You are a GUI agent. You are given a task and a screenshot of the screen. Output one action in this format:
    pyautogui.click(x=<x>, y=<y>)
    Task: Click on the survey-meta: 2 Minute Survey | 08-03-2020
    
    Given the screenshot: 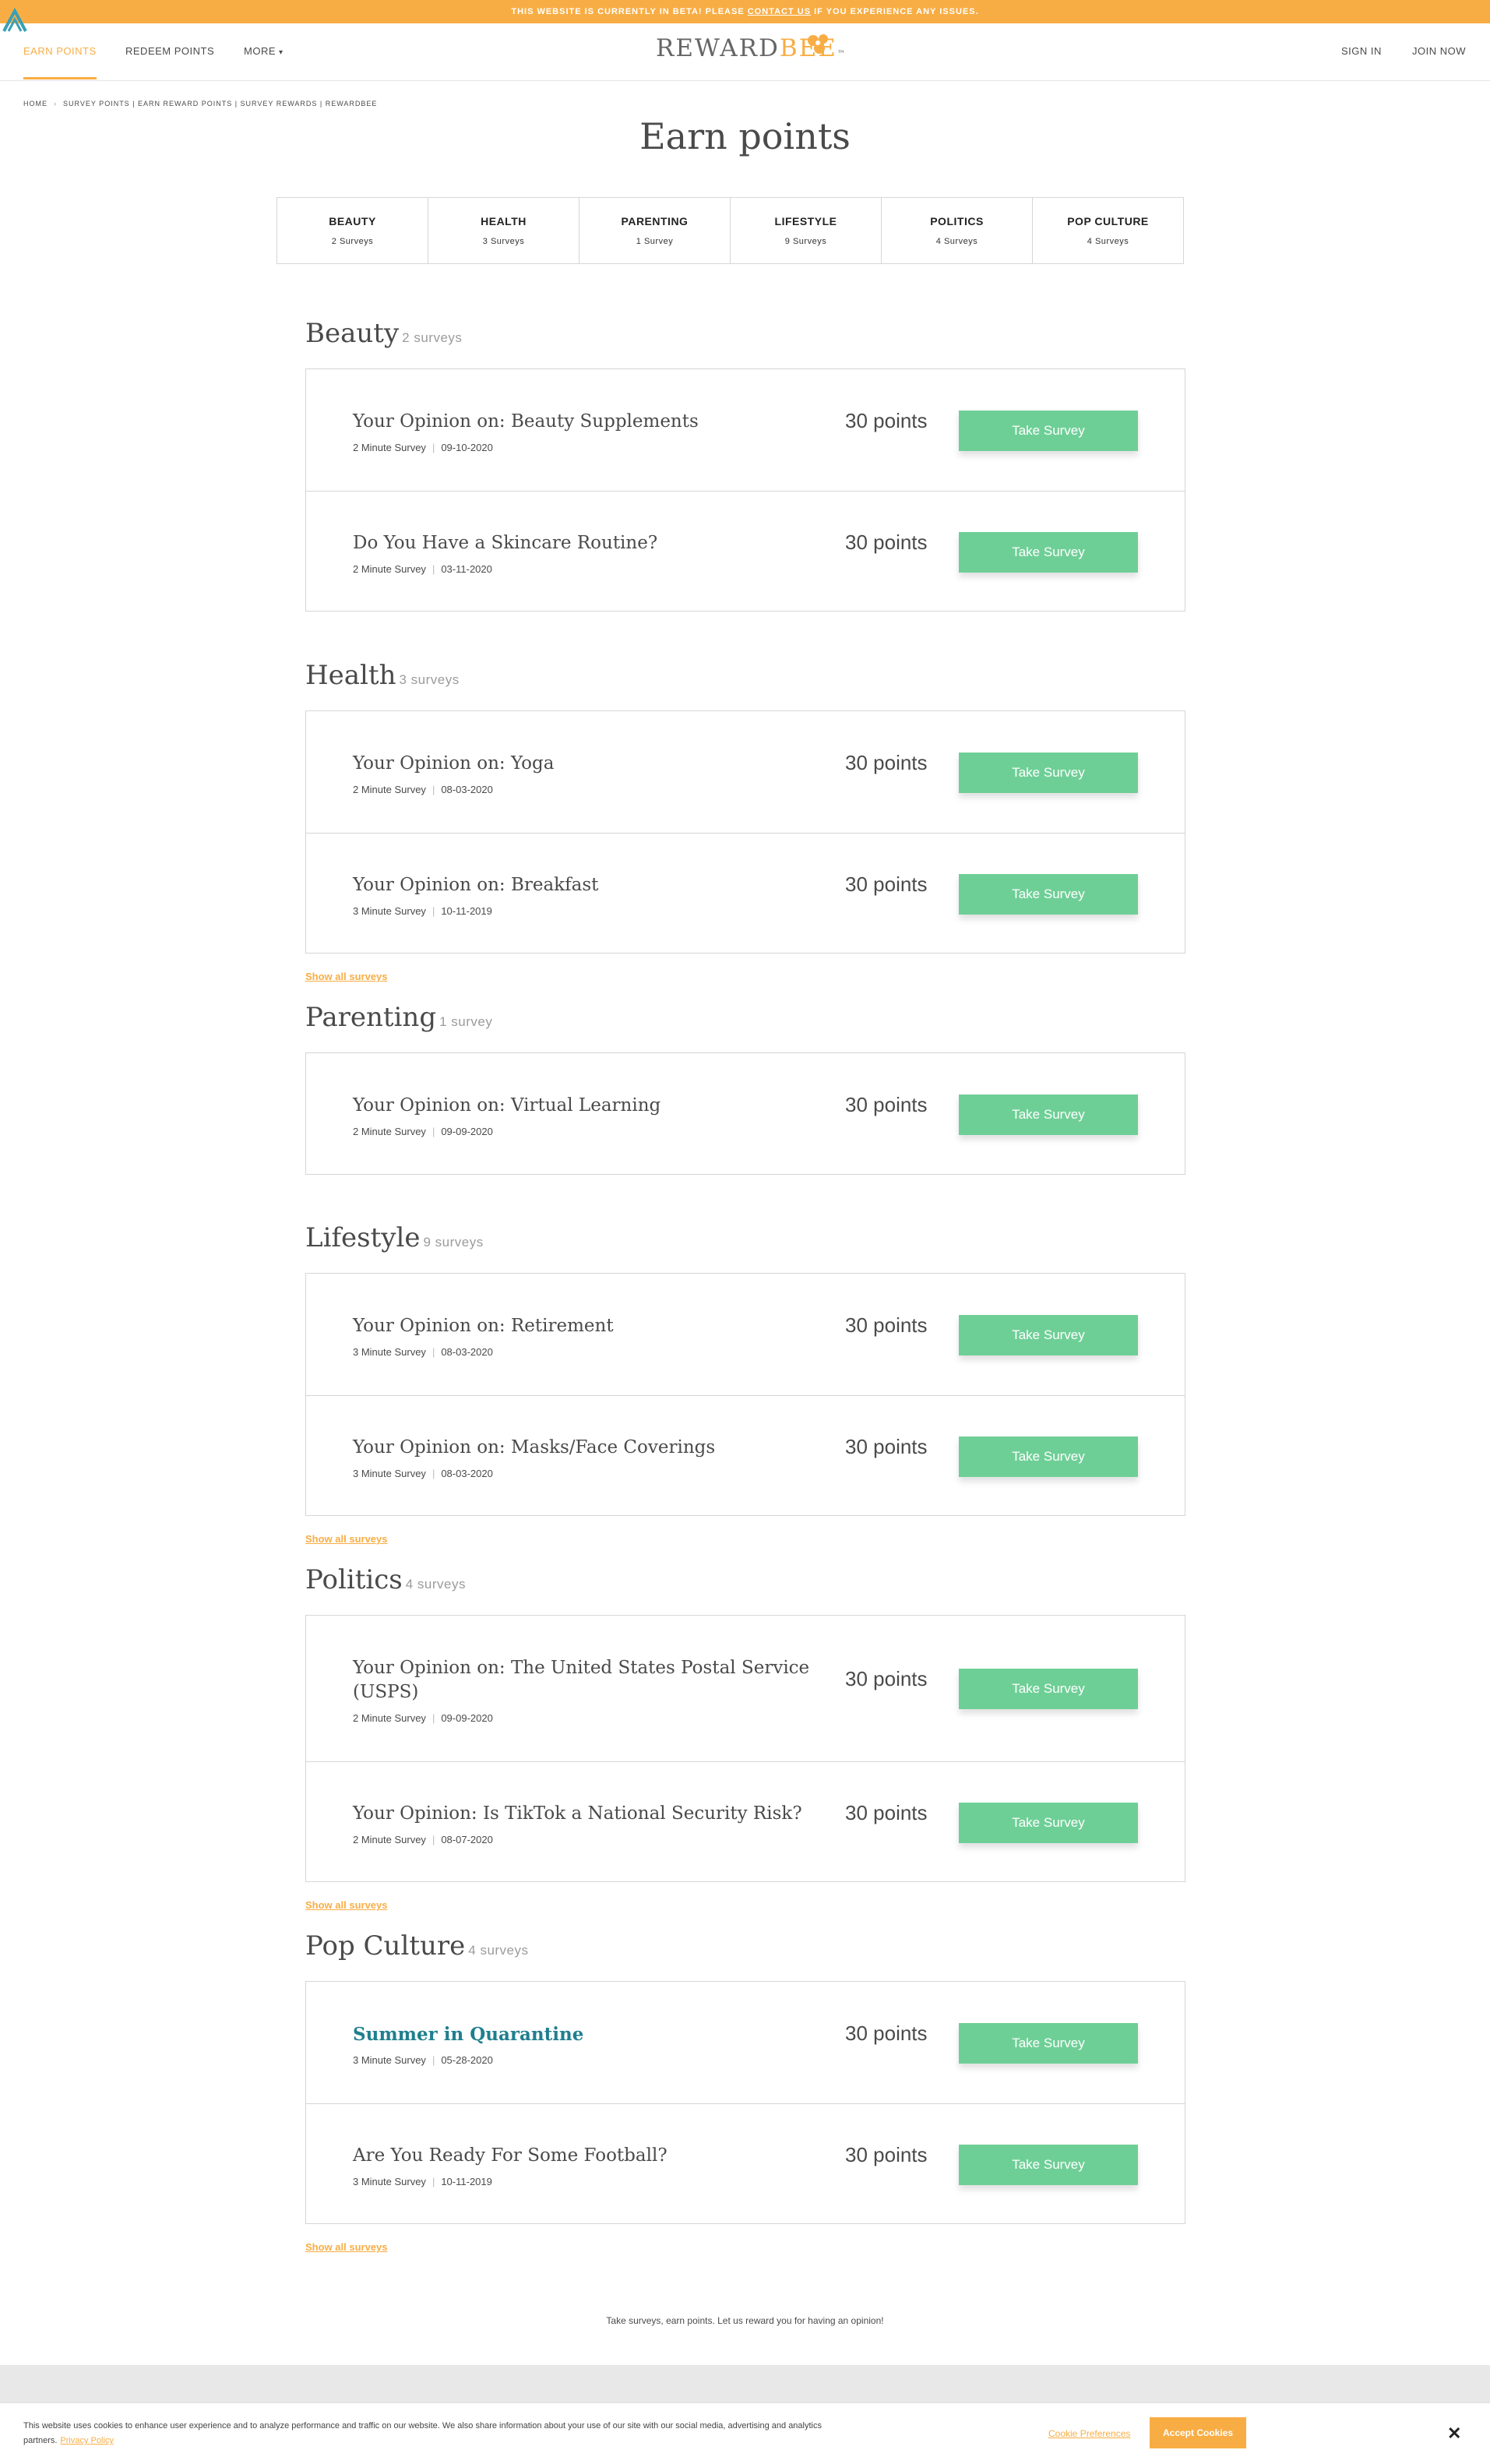 What is the action you would take?
    pyautogui.click(x=423, y=789)
    